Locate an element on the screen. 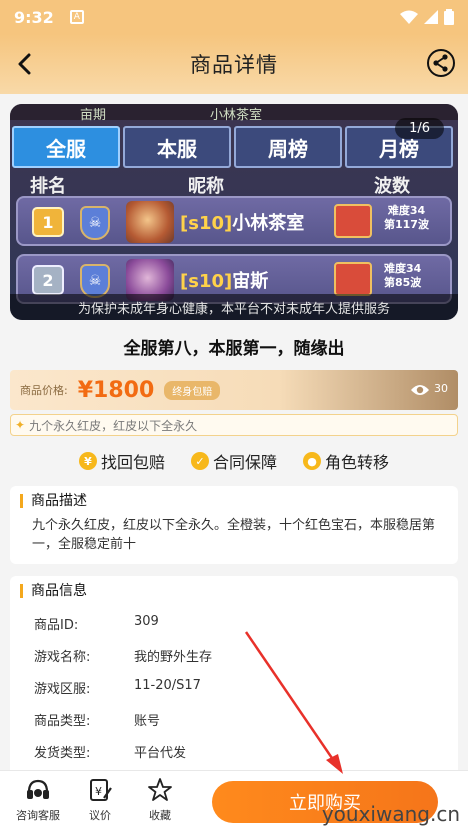 The height and width of the screenshot is (832, 468). info-key: 发货类型: is located at coordinates (62, 753).